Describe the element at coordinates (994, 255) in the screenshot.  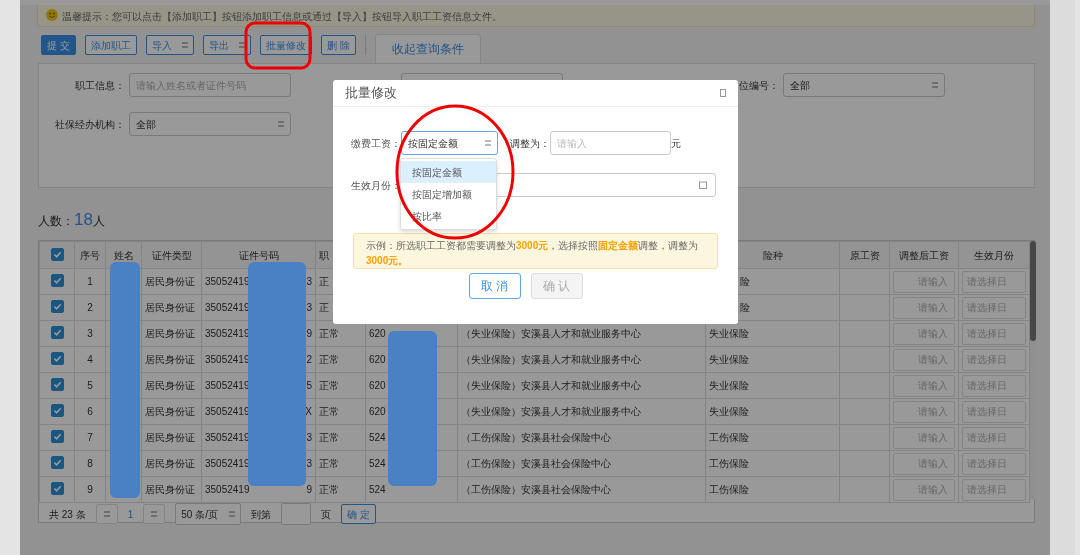
I see `column-header: 生效月份` at that location.